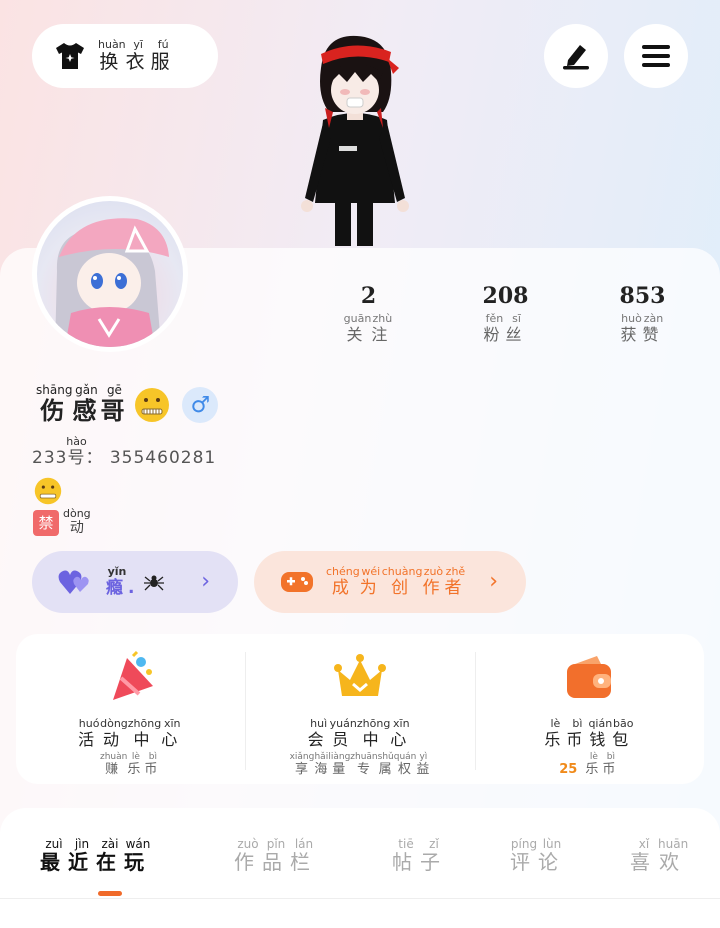  I want to click on avatar-character-figure, so click(355, 139).